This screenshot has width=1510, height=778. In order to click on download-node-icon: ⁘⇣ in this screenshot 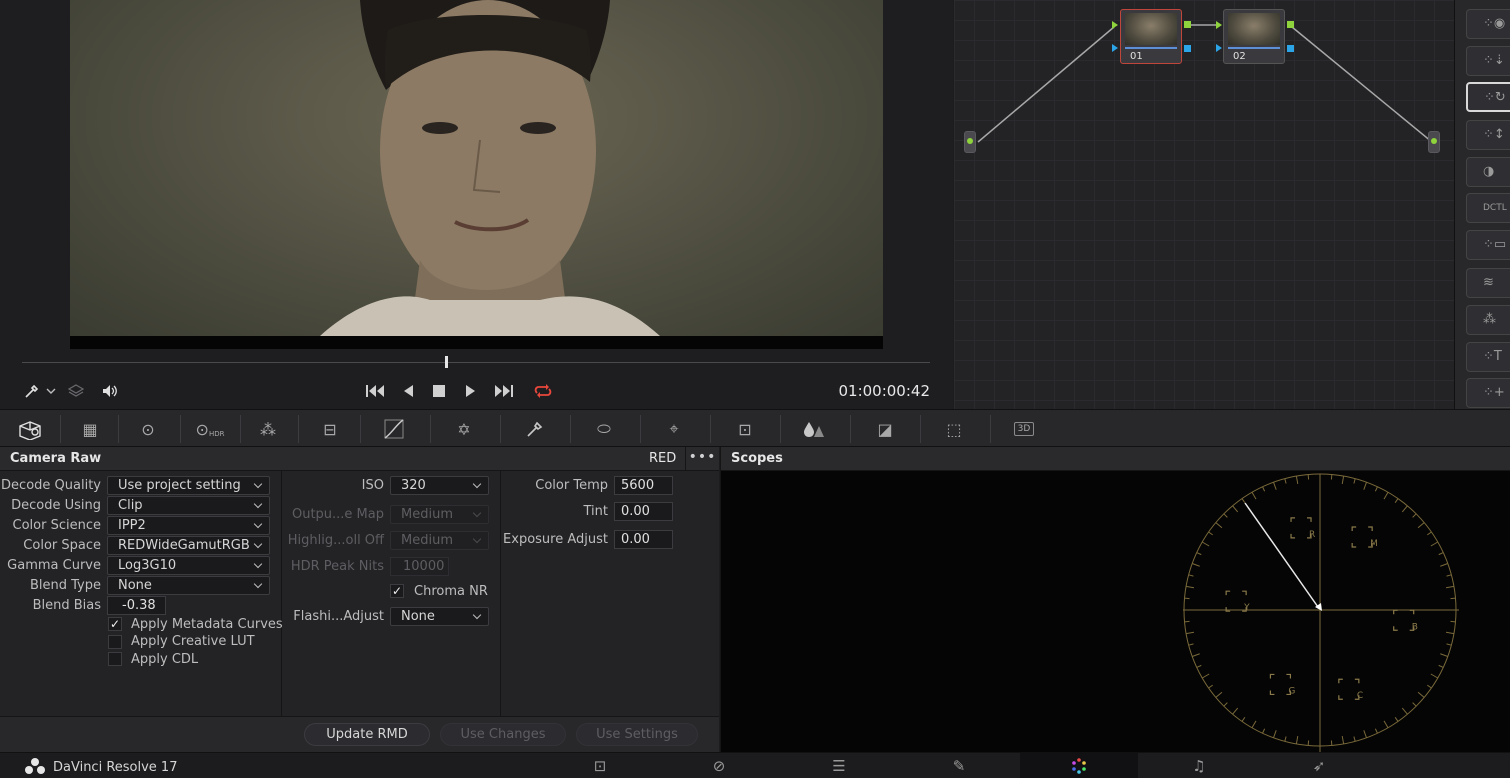, I will do `click(1488, 61)`.